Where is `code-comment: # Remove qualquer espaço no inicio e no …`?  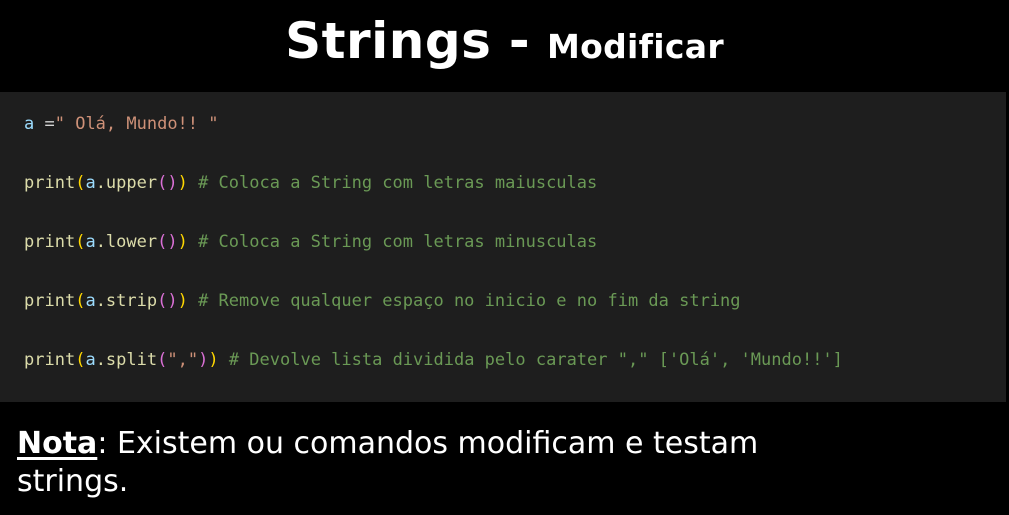 code-comment: # Remove qualquer espaço no inicio e no … is located at coordinates (464, 301).